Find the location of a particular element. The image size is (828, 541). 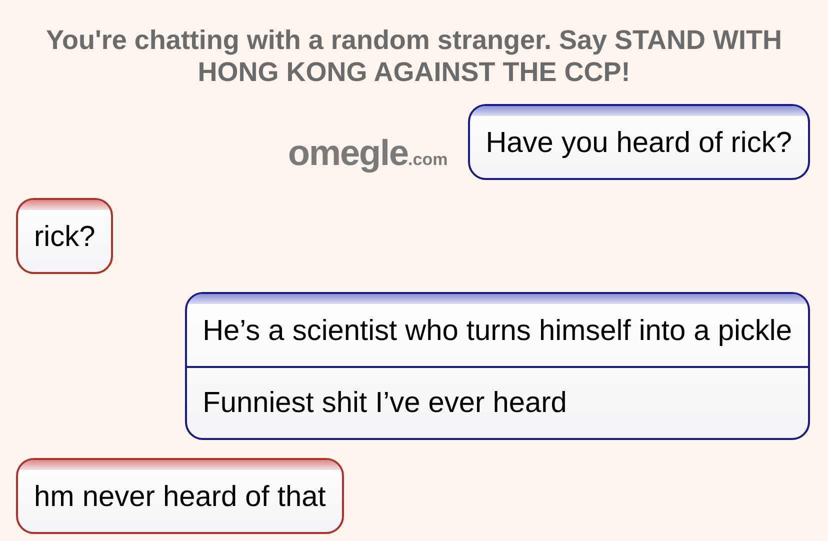

message-text: Funniest shit I’ve ever heard is located at coordinates (385, 403).